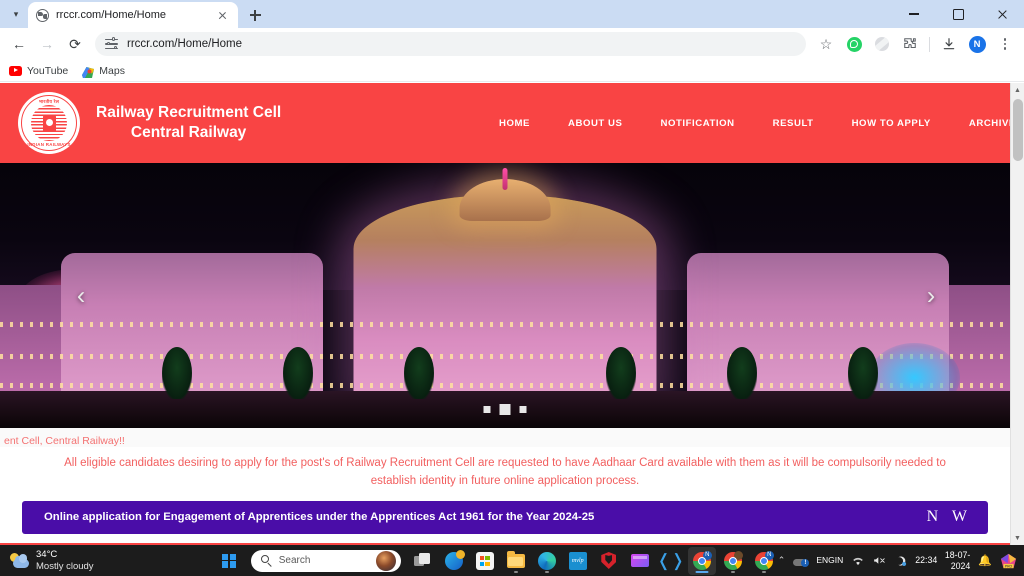 The height and width of the screenshot is (576, 1024). I want to click on carousel-prev-button: ‹, so click(81, 295).